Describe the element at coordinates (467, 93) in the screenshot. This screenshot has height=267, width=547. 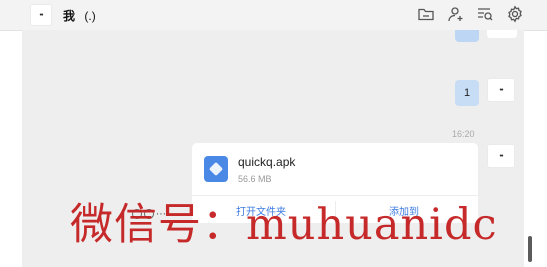
I see `message-bubble: 1` at that location.